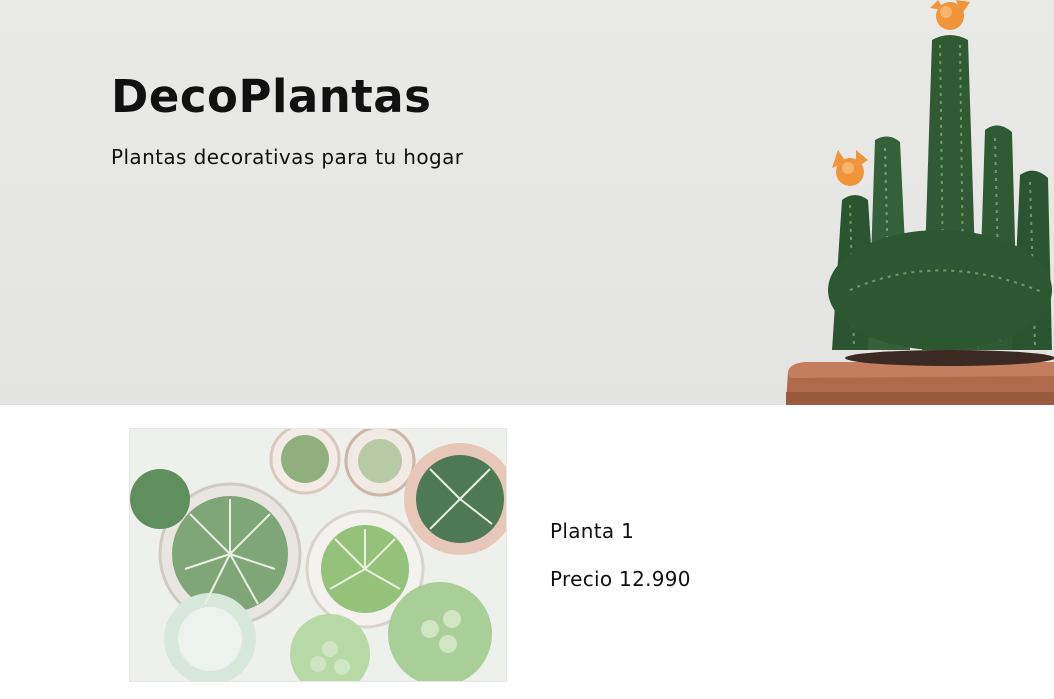  Describe the element at coordinates (620, 579) in the screenshot. I see `product-price: Precio 12.990` at that location.